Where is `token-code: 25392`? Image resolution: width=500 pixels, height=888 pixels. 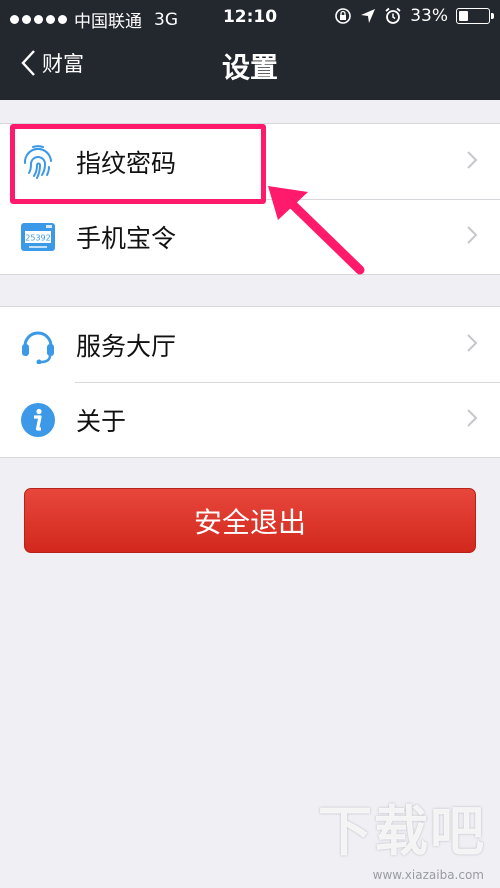 token-code: 25392 is located at coordinates (37, 237).